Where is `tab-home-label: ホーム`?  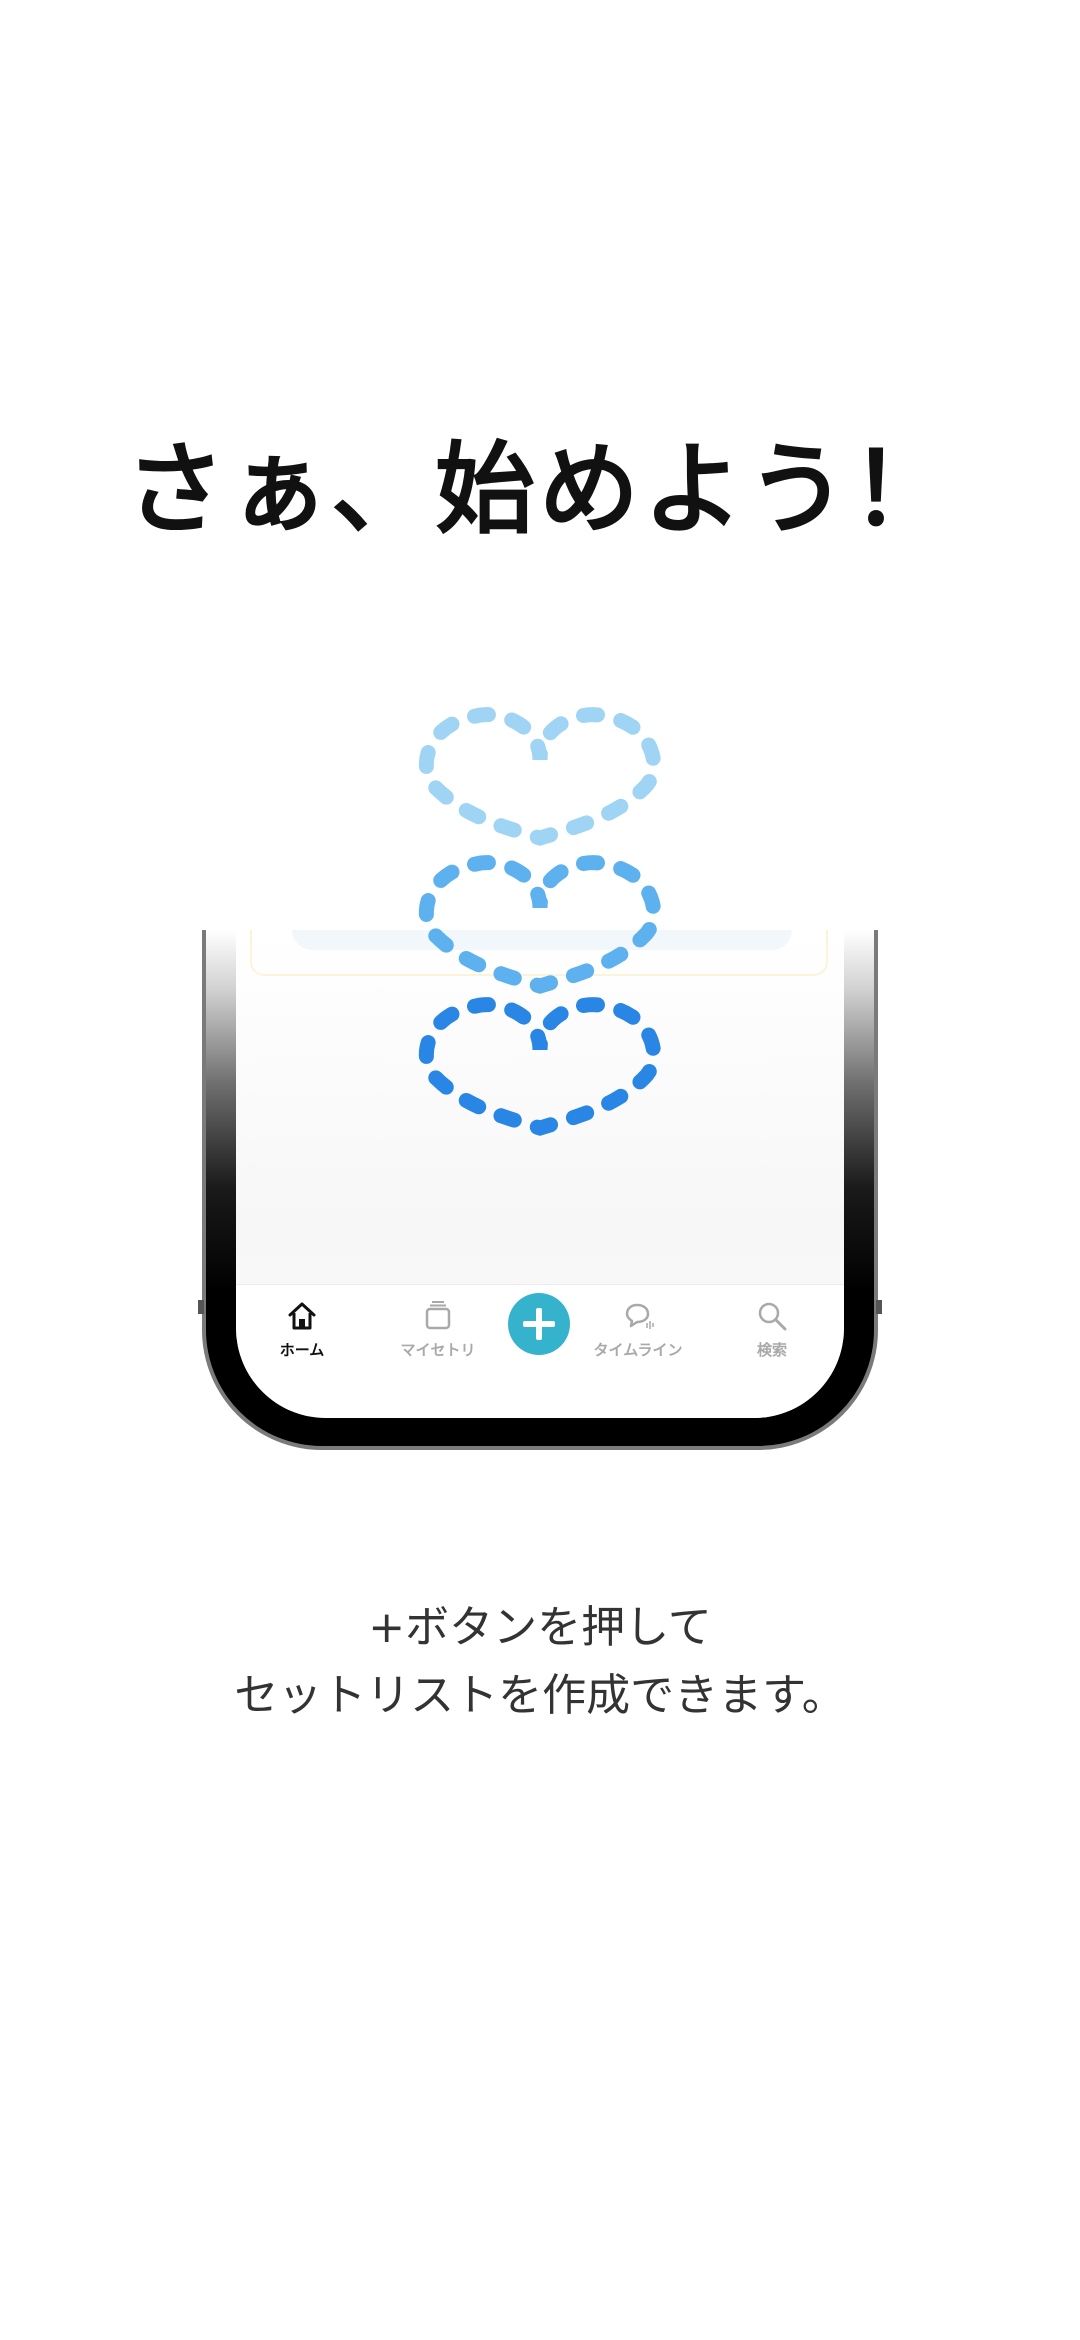 tab-home-label: ホーム is located at coordinates (302, 1350).